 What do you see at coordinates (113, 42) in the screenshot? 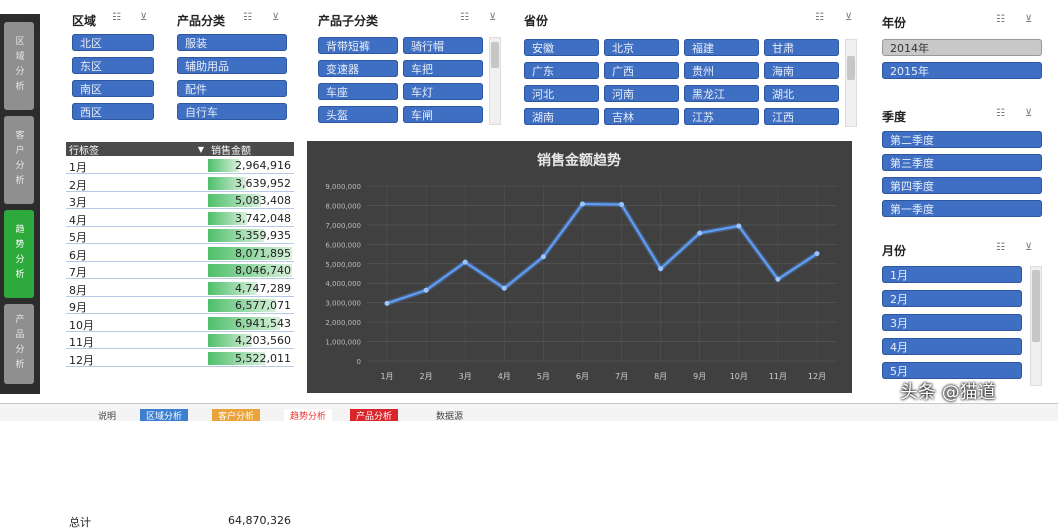
I see `slicer-item: 北区` at bounding box center [113, 42].